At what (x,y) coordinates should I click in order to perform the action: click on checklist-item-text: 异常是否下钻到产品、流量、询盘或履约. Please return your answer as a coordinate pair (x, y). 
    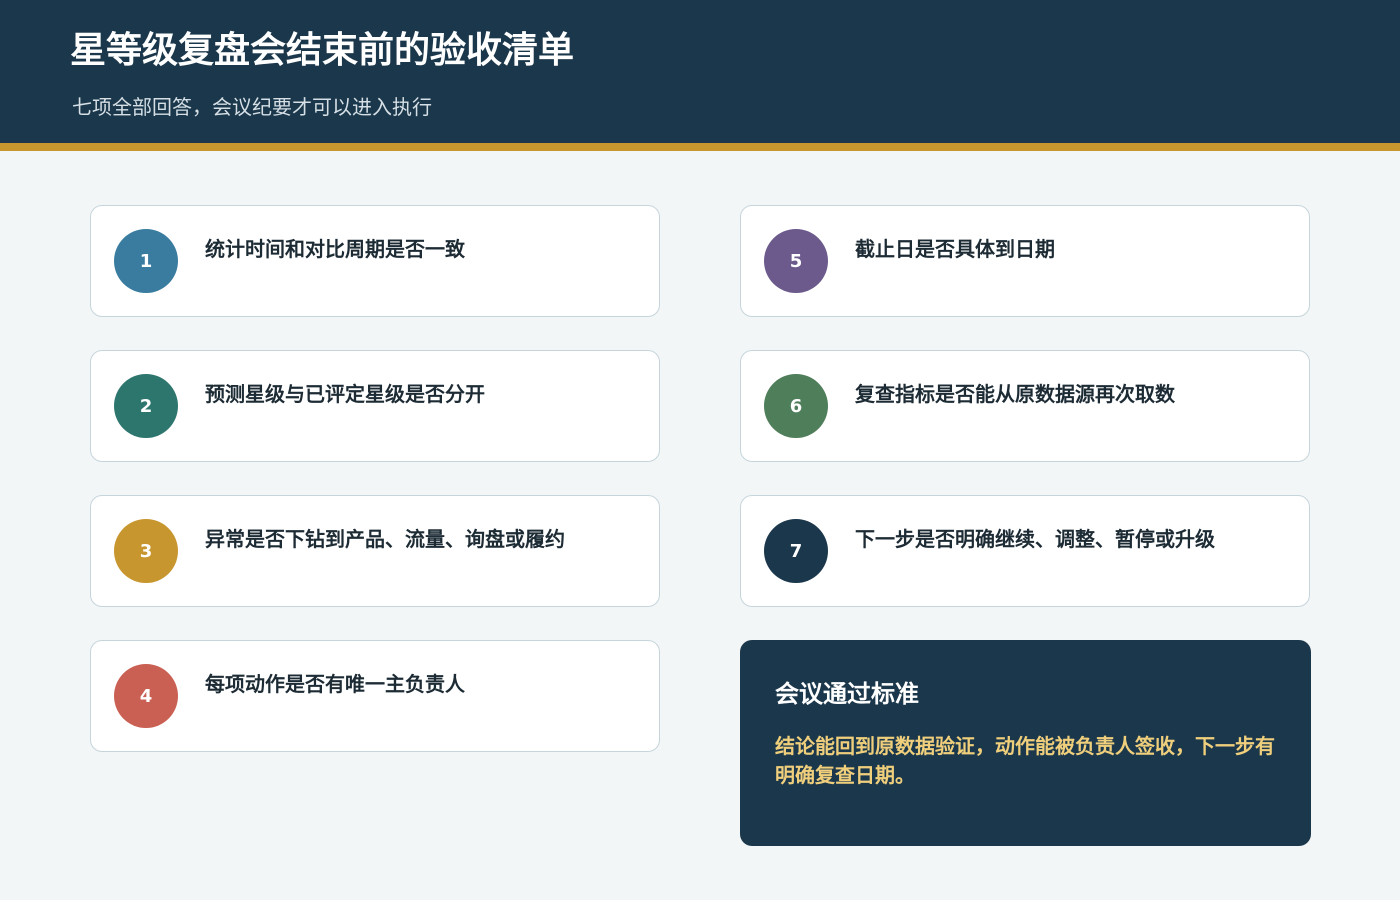
    Looking at the image, I should click on (385, 539).